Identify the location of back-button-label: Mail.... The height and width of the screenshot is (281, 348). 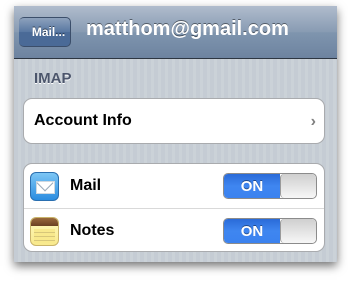
(48, 32).